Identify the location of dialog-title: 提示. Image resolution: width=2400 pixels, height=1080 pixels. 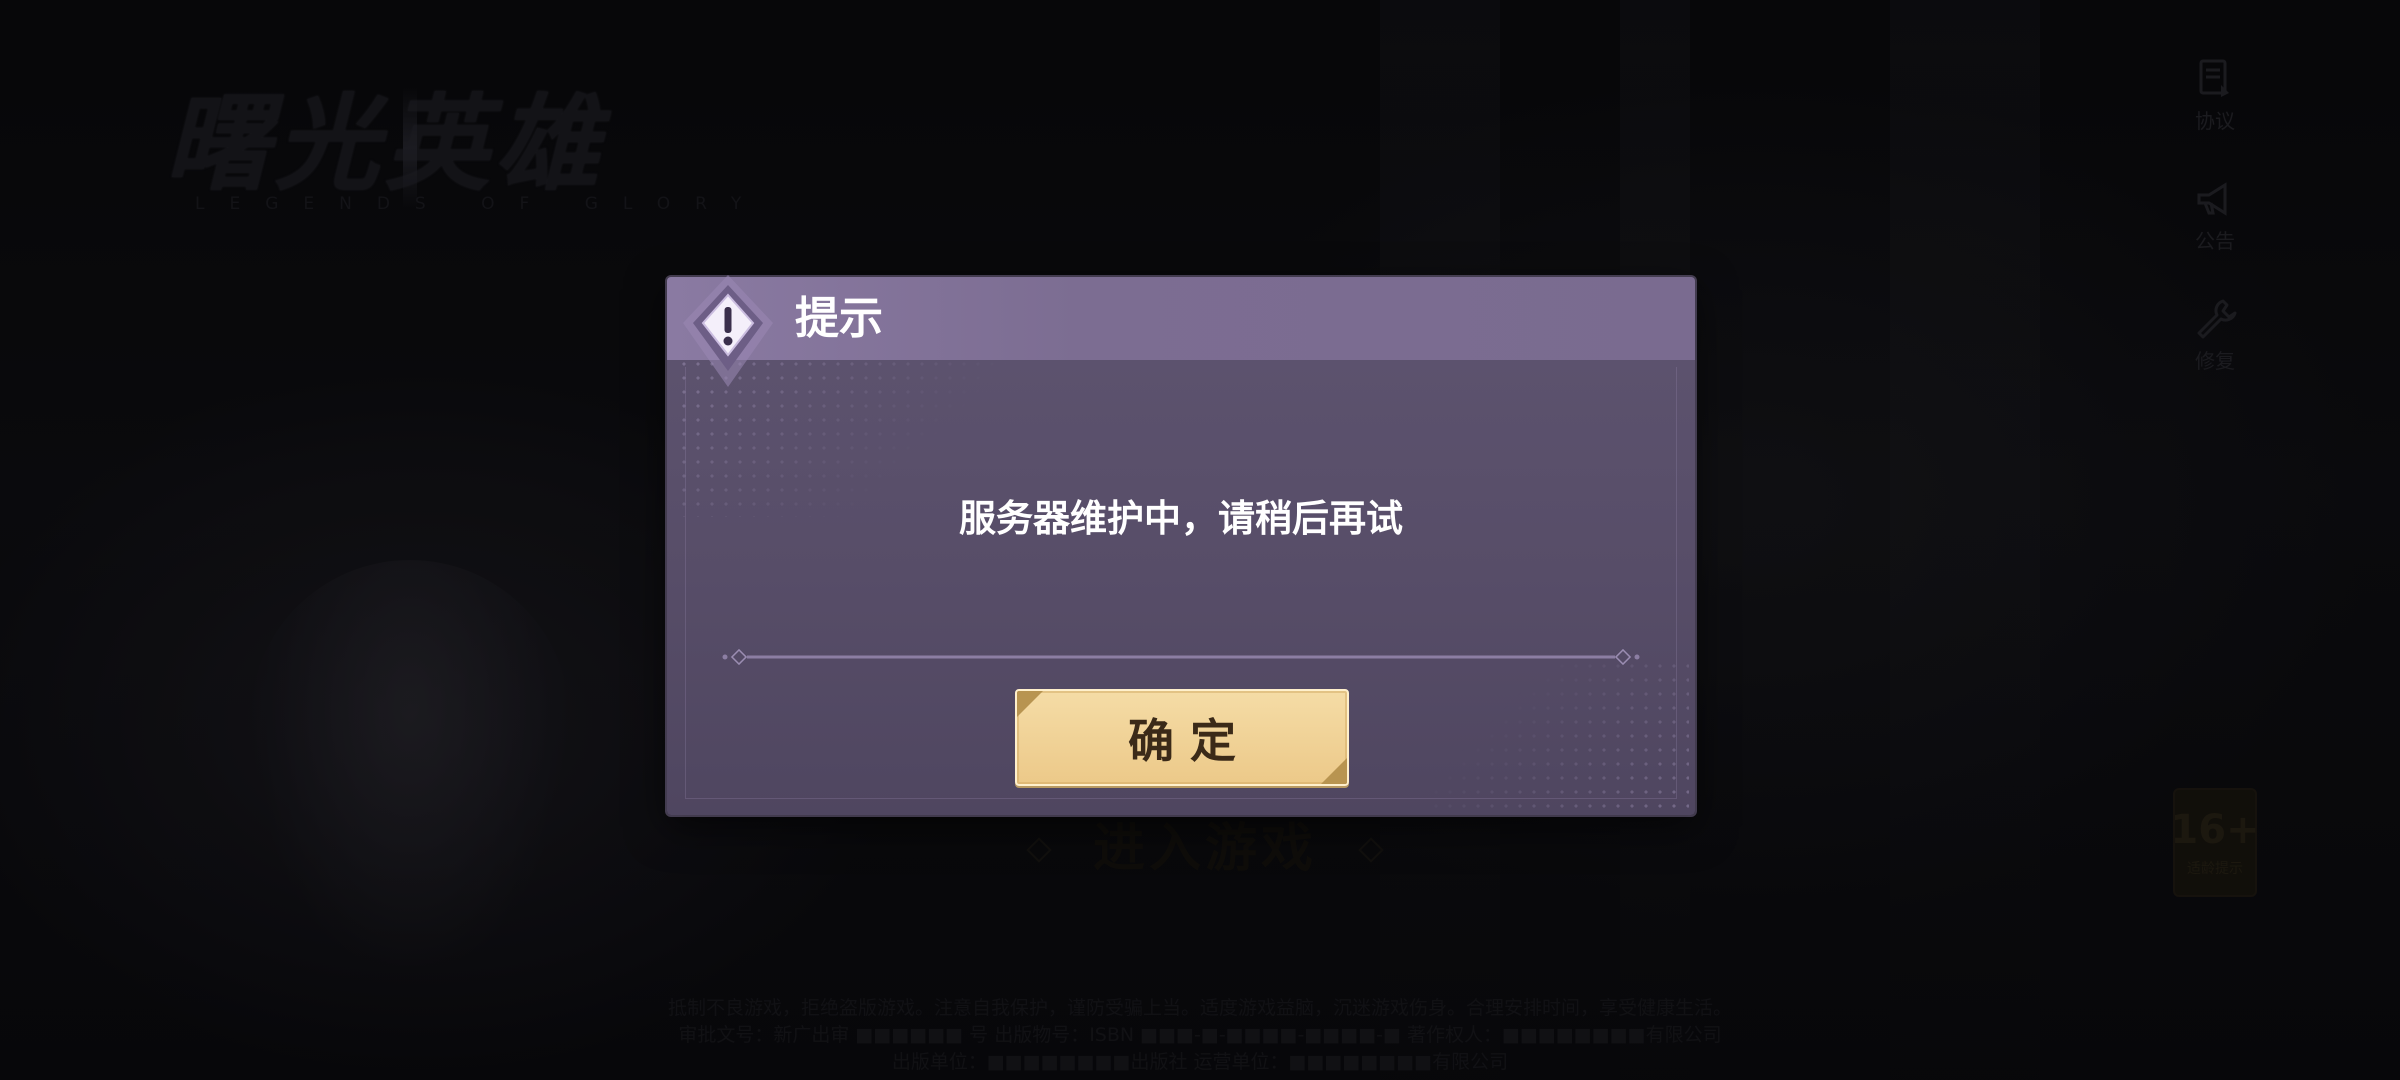
(839, 318).